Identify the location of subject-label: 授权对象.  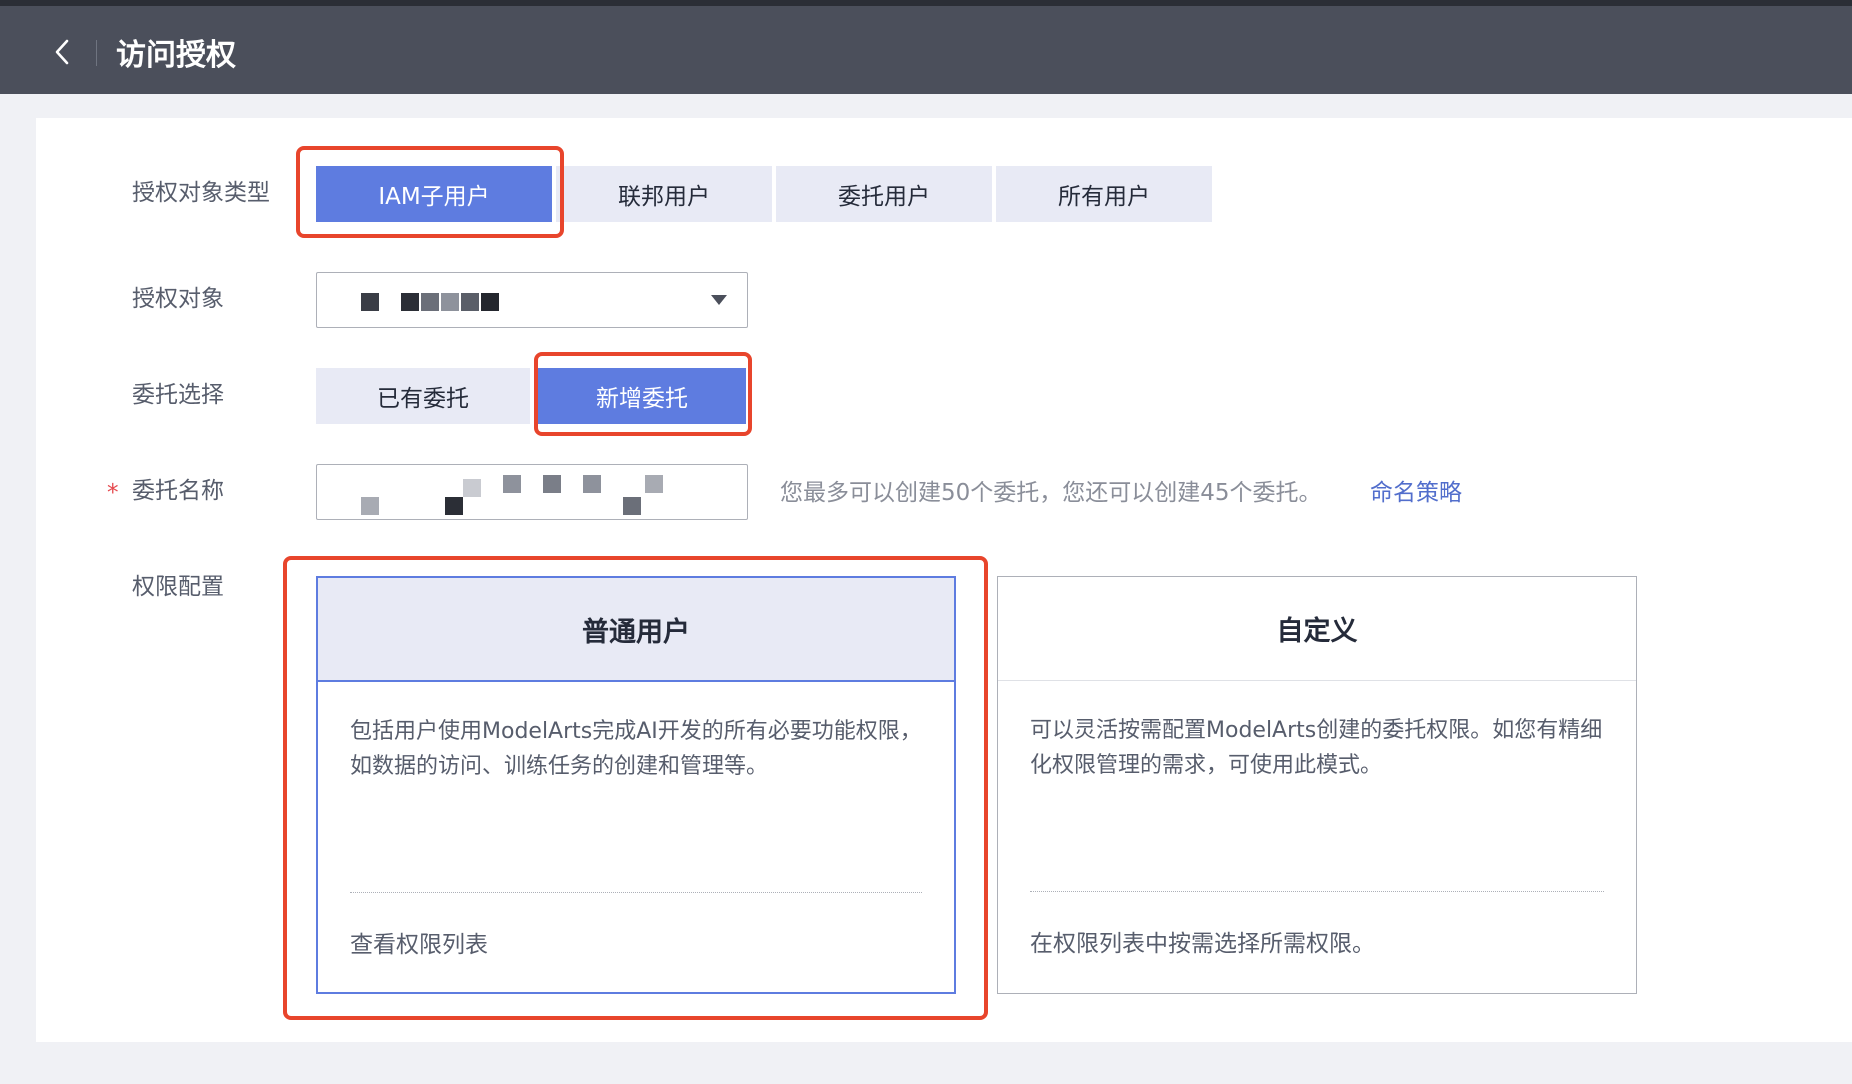
(178, 299).